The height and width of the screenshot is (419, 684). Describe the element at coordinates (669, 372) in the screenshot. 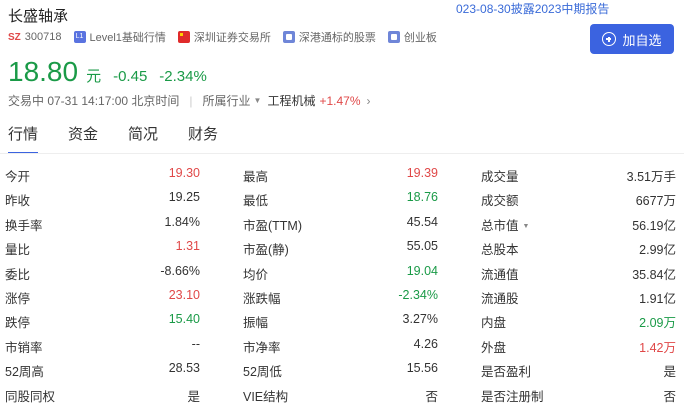

I see `stat-value: 是` at that location.